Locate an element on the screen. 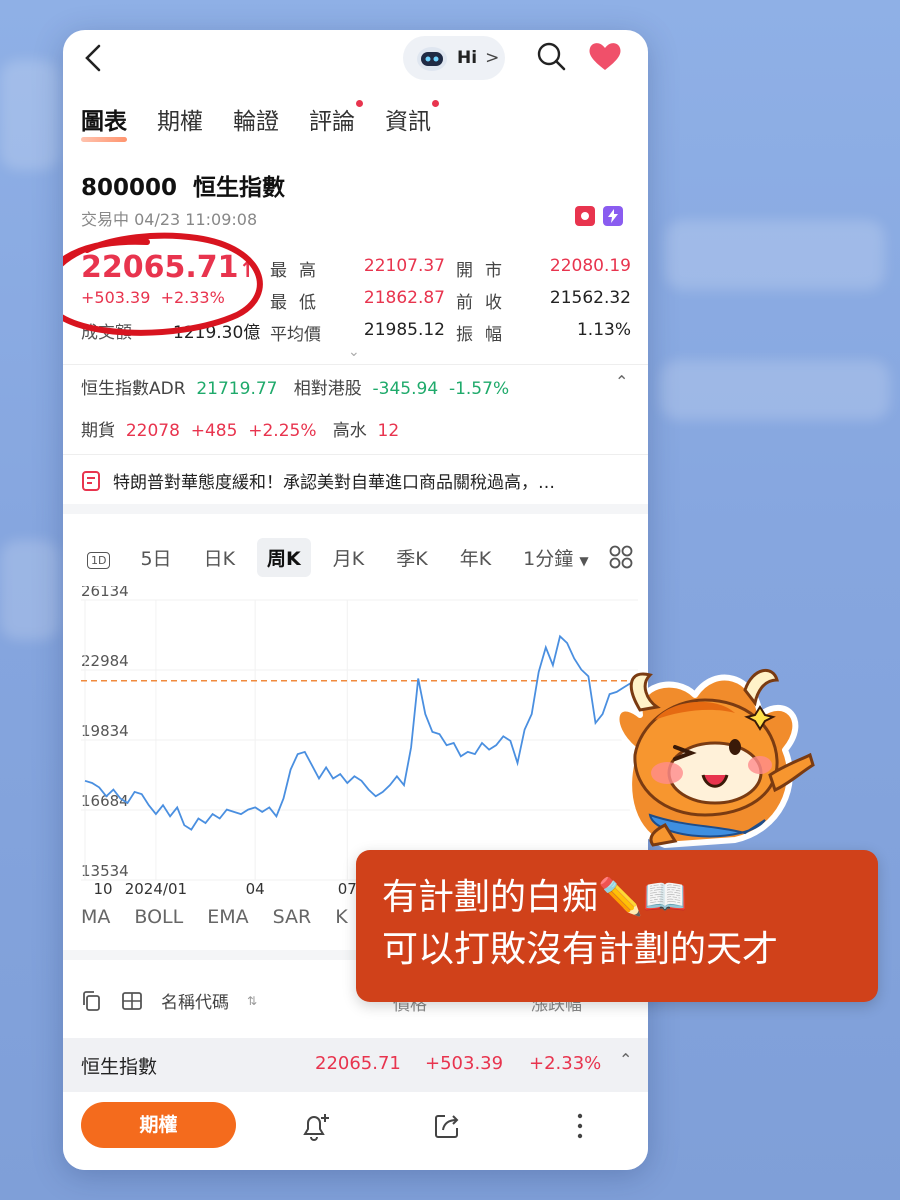  index-row: 恒生指數 22065.71 +503.39 +2.33% ⌃ is located at coordinates (355, 1065).